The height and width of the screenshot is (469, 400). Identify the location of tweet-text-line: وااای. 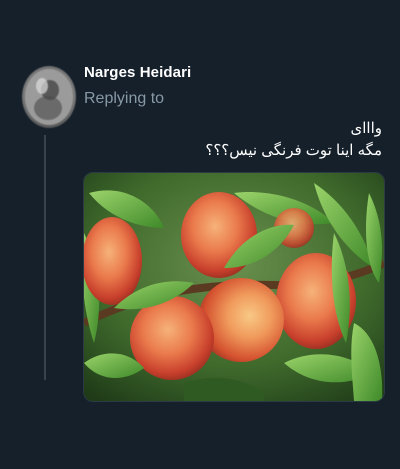
(366, 128).